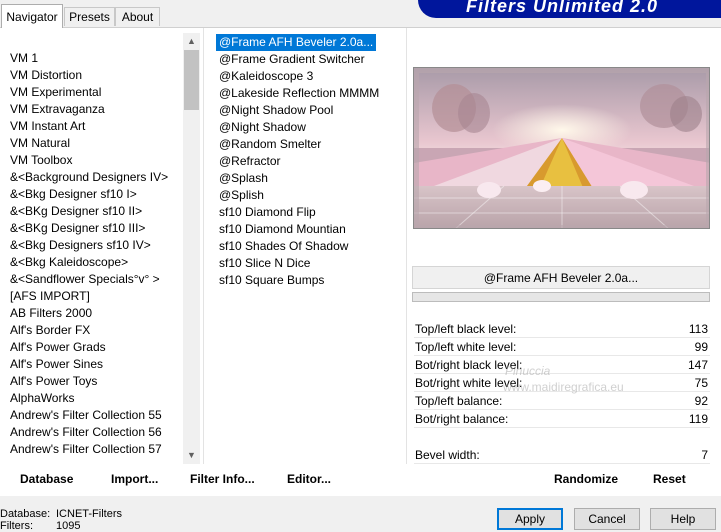  I want to click on filter-item: sf10 Shades Of Shadow, so click(283, 246).